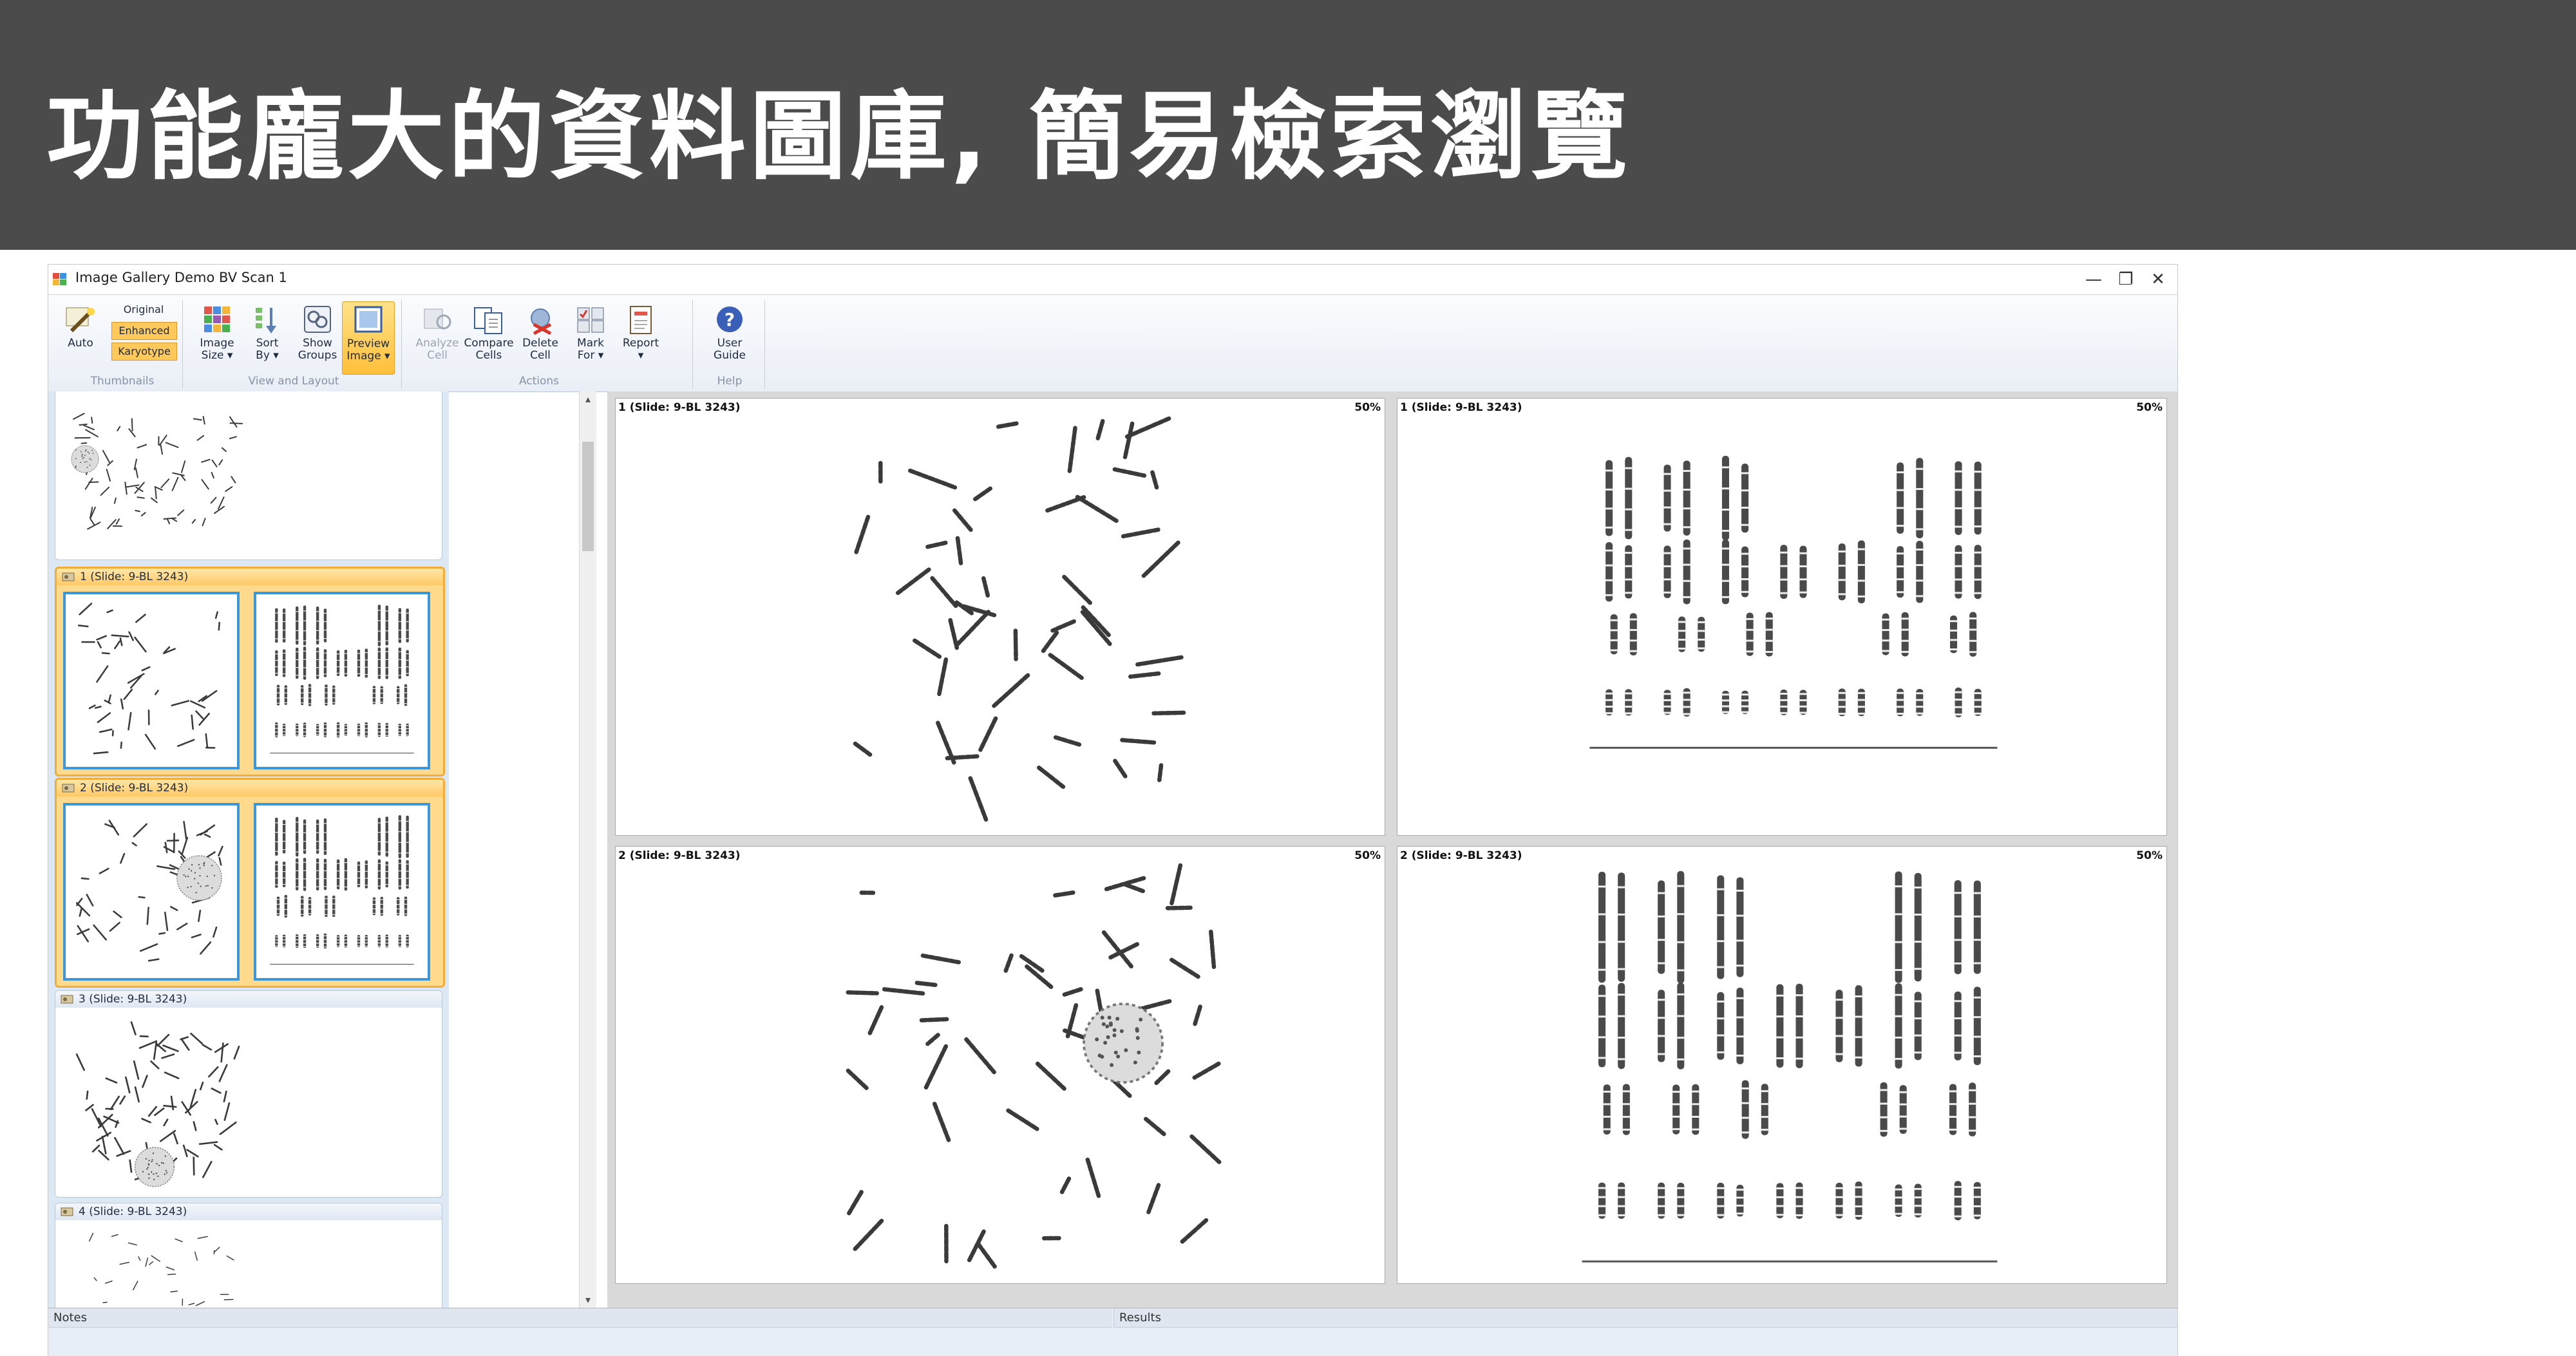 The width and height of the screenshot is (2576, 1356). Describe the element at coordinates (641, 349) in the screenshot. I see `report-label: Report ▾` at that location.